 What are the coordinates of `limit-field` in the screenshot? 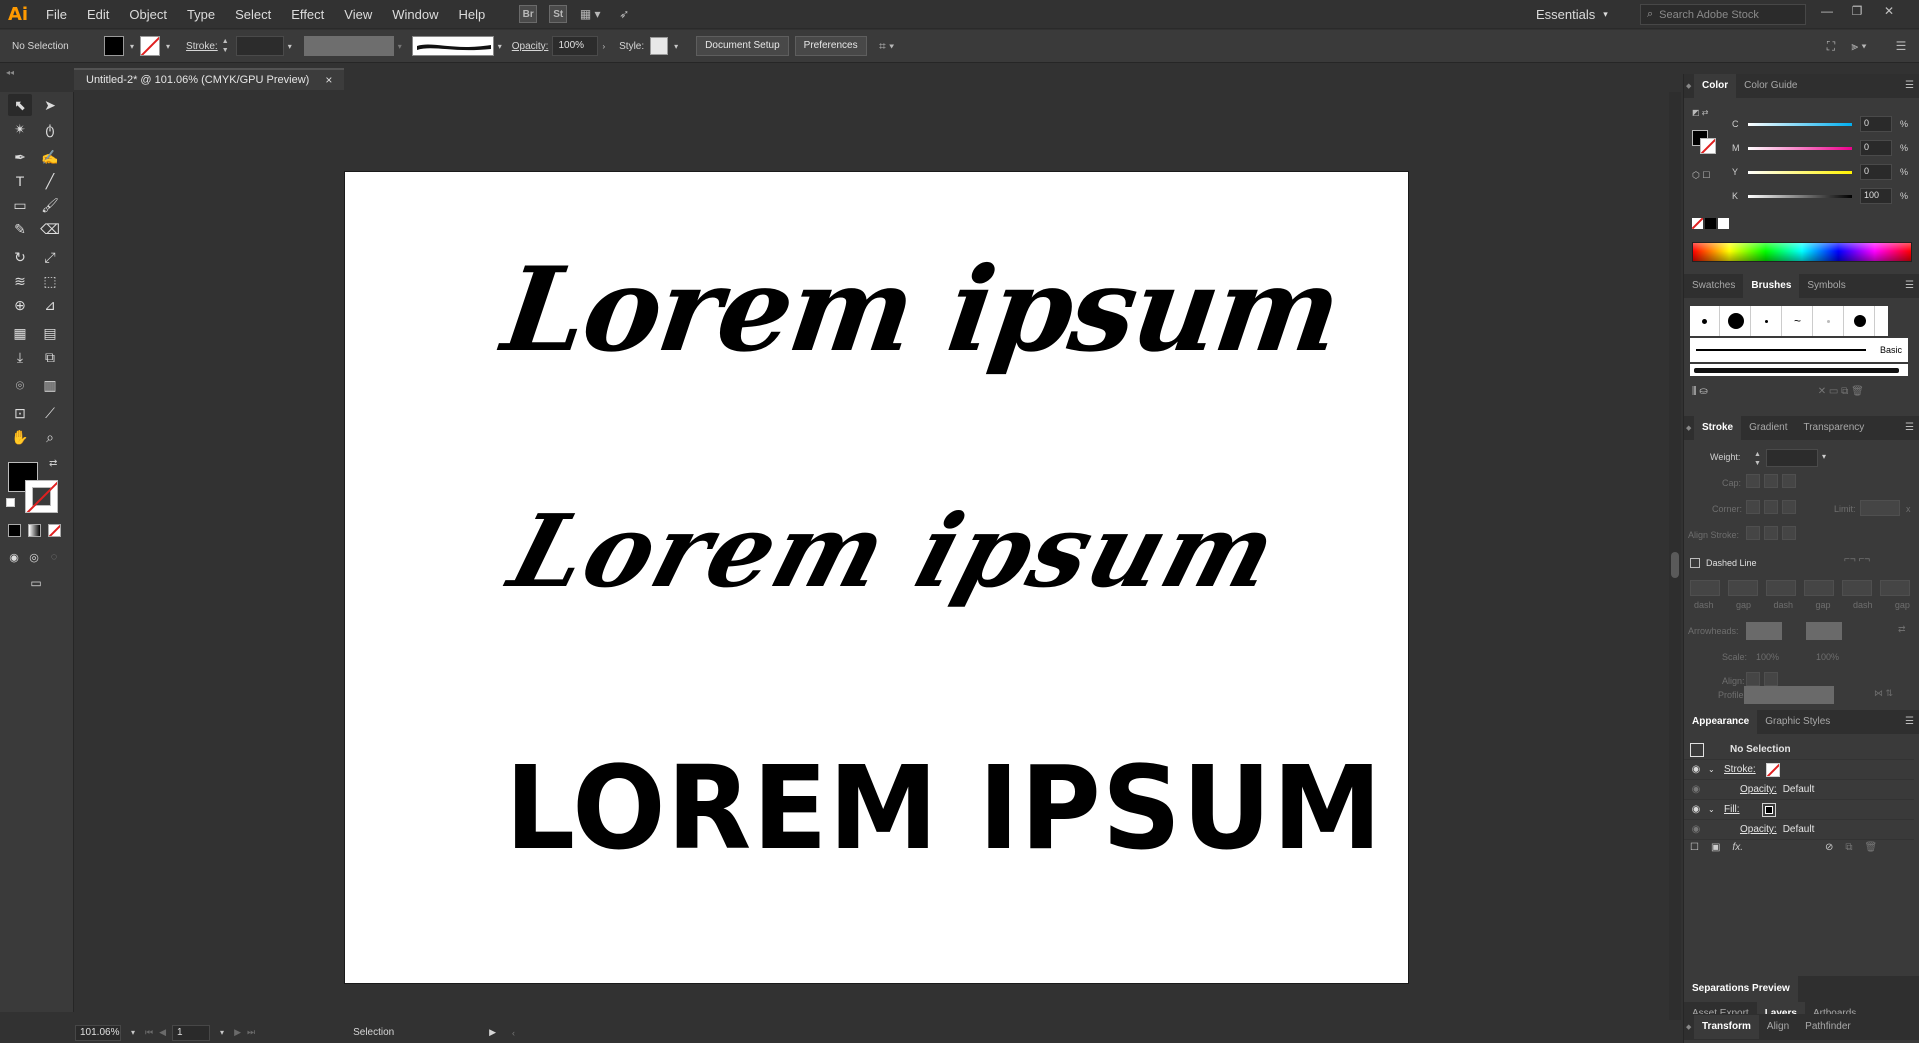 It's located at (1880, 508).